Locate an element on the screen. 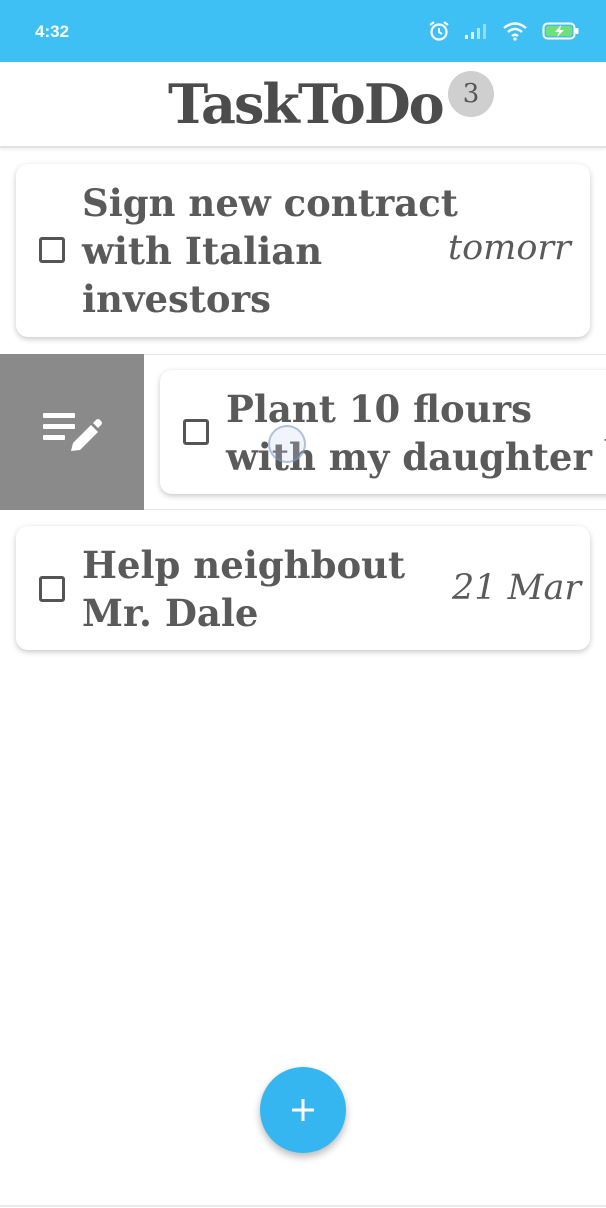 The height and width of the screenshot is (1208, 606). task-title: Help neighbout Mr. Dale is located at coordinates (244, 589).